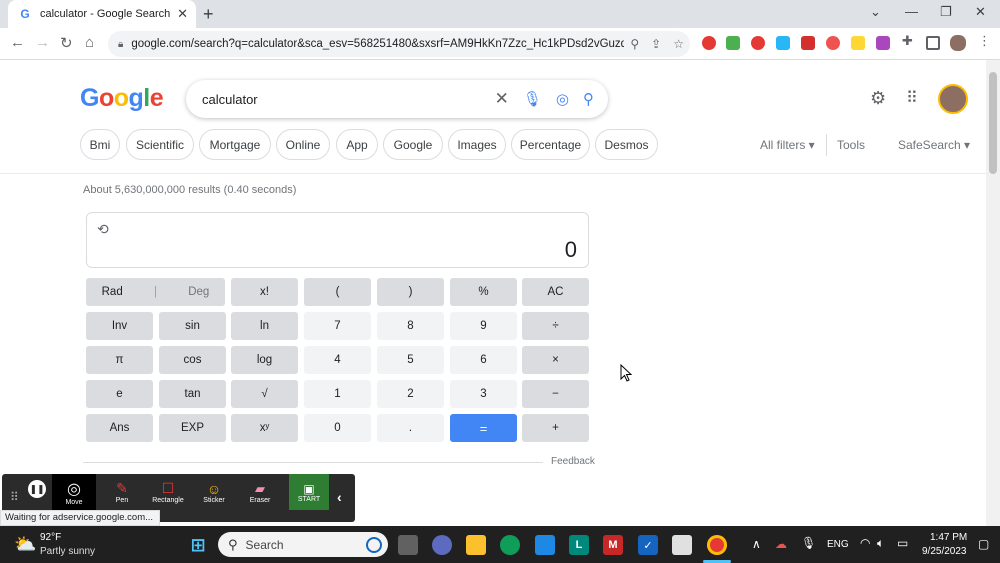 Image resolution: width=1000 pixels, height=563 pixels. I want to click on mcafee-icon: M, so click(613, 545).